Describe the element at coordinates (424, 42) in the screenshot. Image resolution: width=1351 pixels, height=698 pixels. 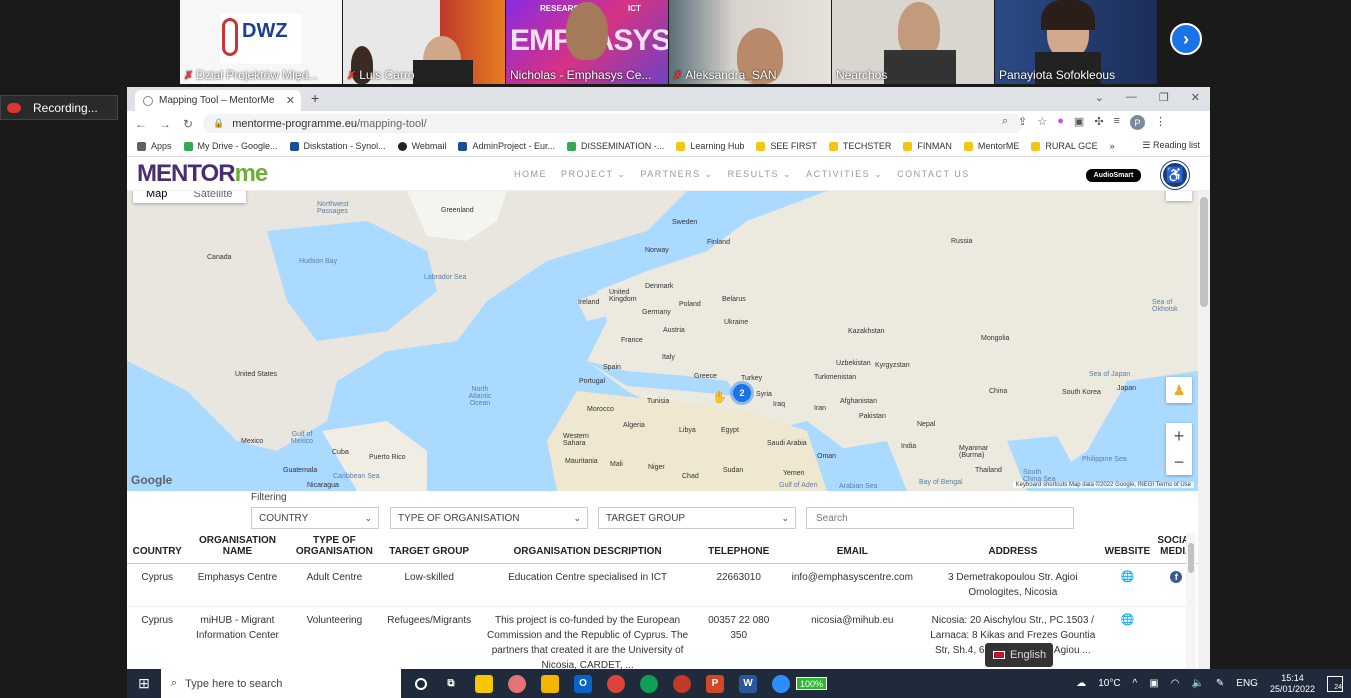
I see `participant-tile: ✗ Luis Carro` at that location.